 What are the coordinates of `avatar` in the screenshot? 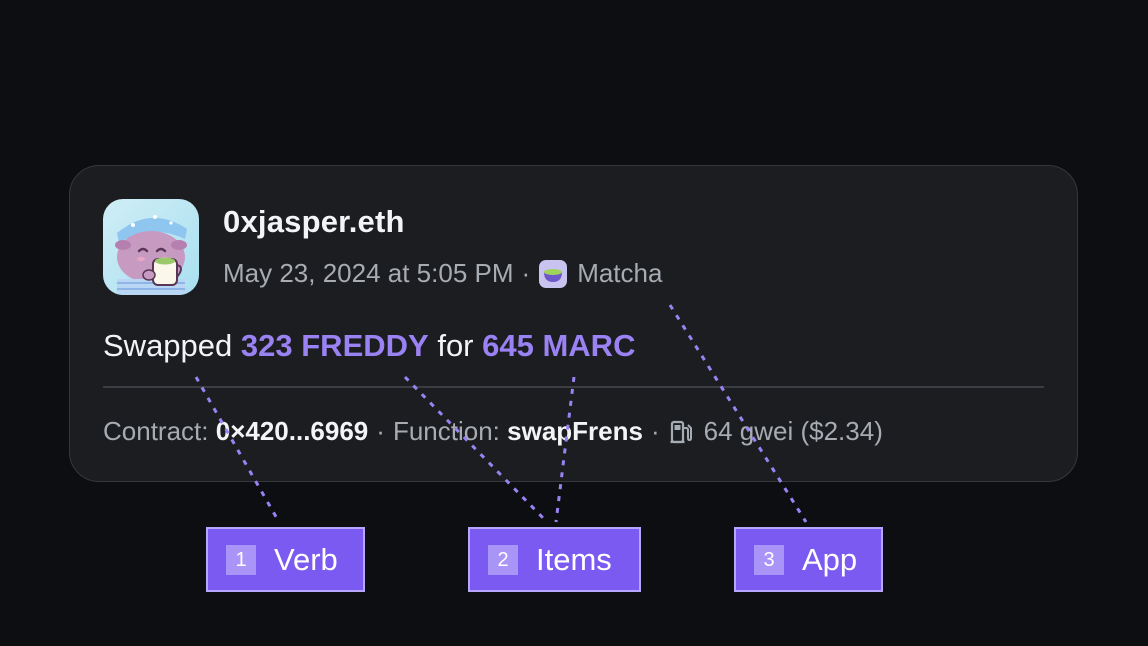 It's located at (151, 247).